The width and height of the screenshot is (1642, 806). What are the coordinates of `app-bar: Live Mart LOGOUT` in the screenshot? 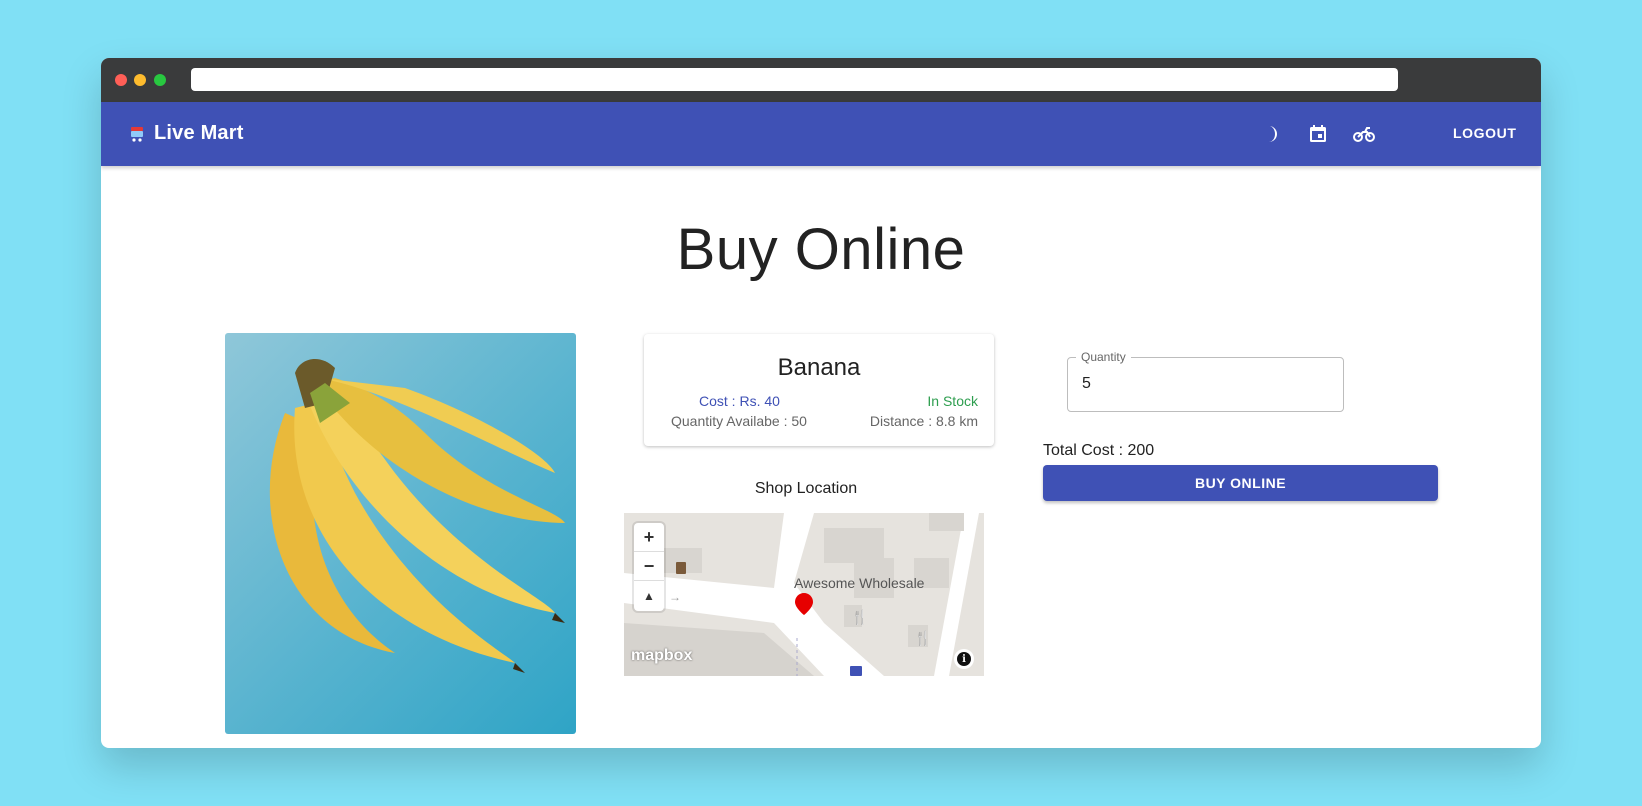 It's located at (821, 134).